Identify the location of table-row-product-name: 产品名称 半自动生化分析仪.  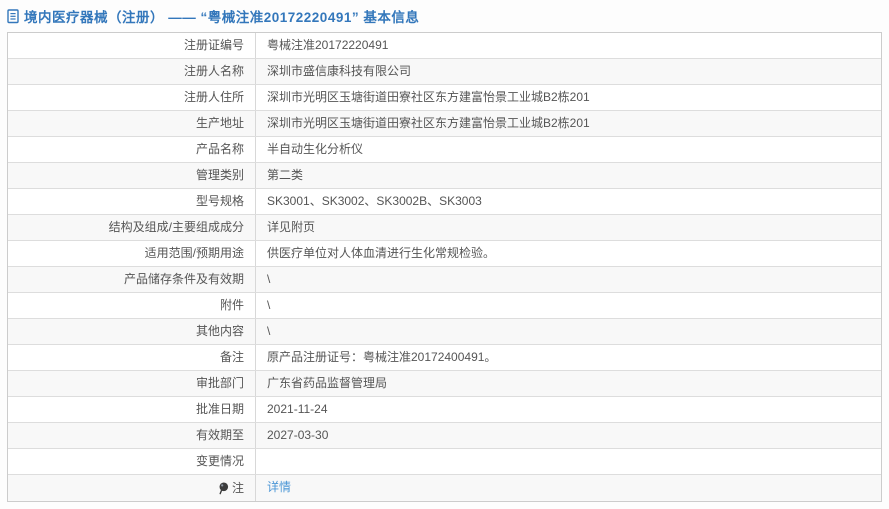
(444, 150).